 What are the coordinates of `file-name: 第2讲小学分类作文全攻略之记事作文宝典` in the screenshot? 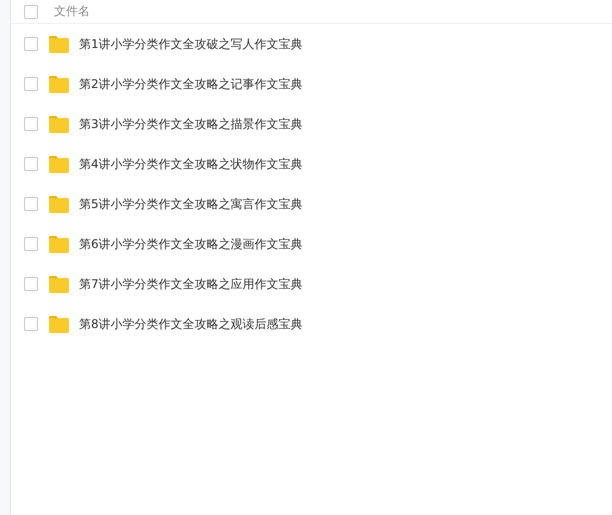 It's located at (191, 84).